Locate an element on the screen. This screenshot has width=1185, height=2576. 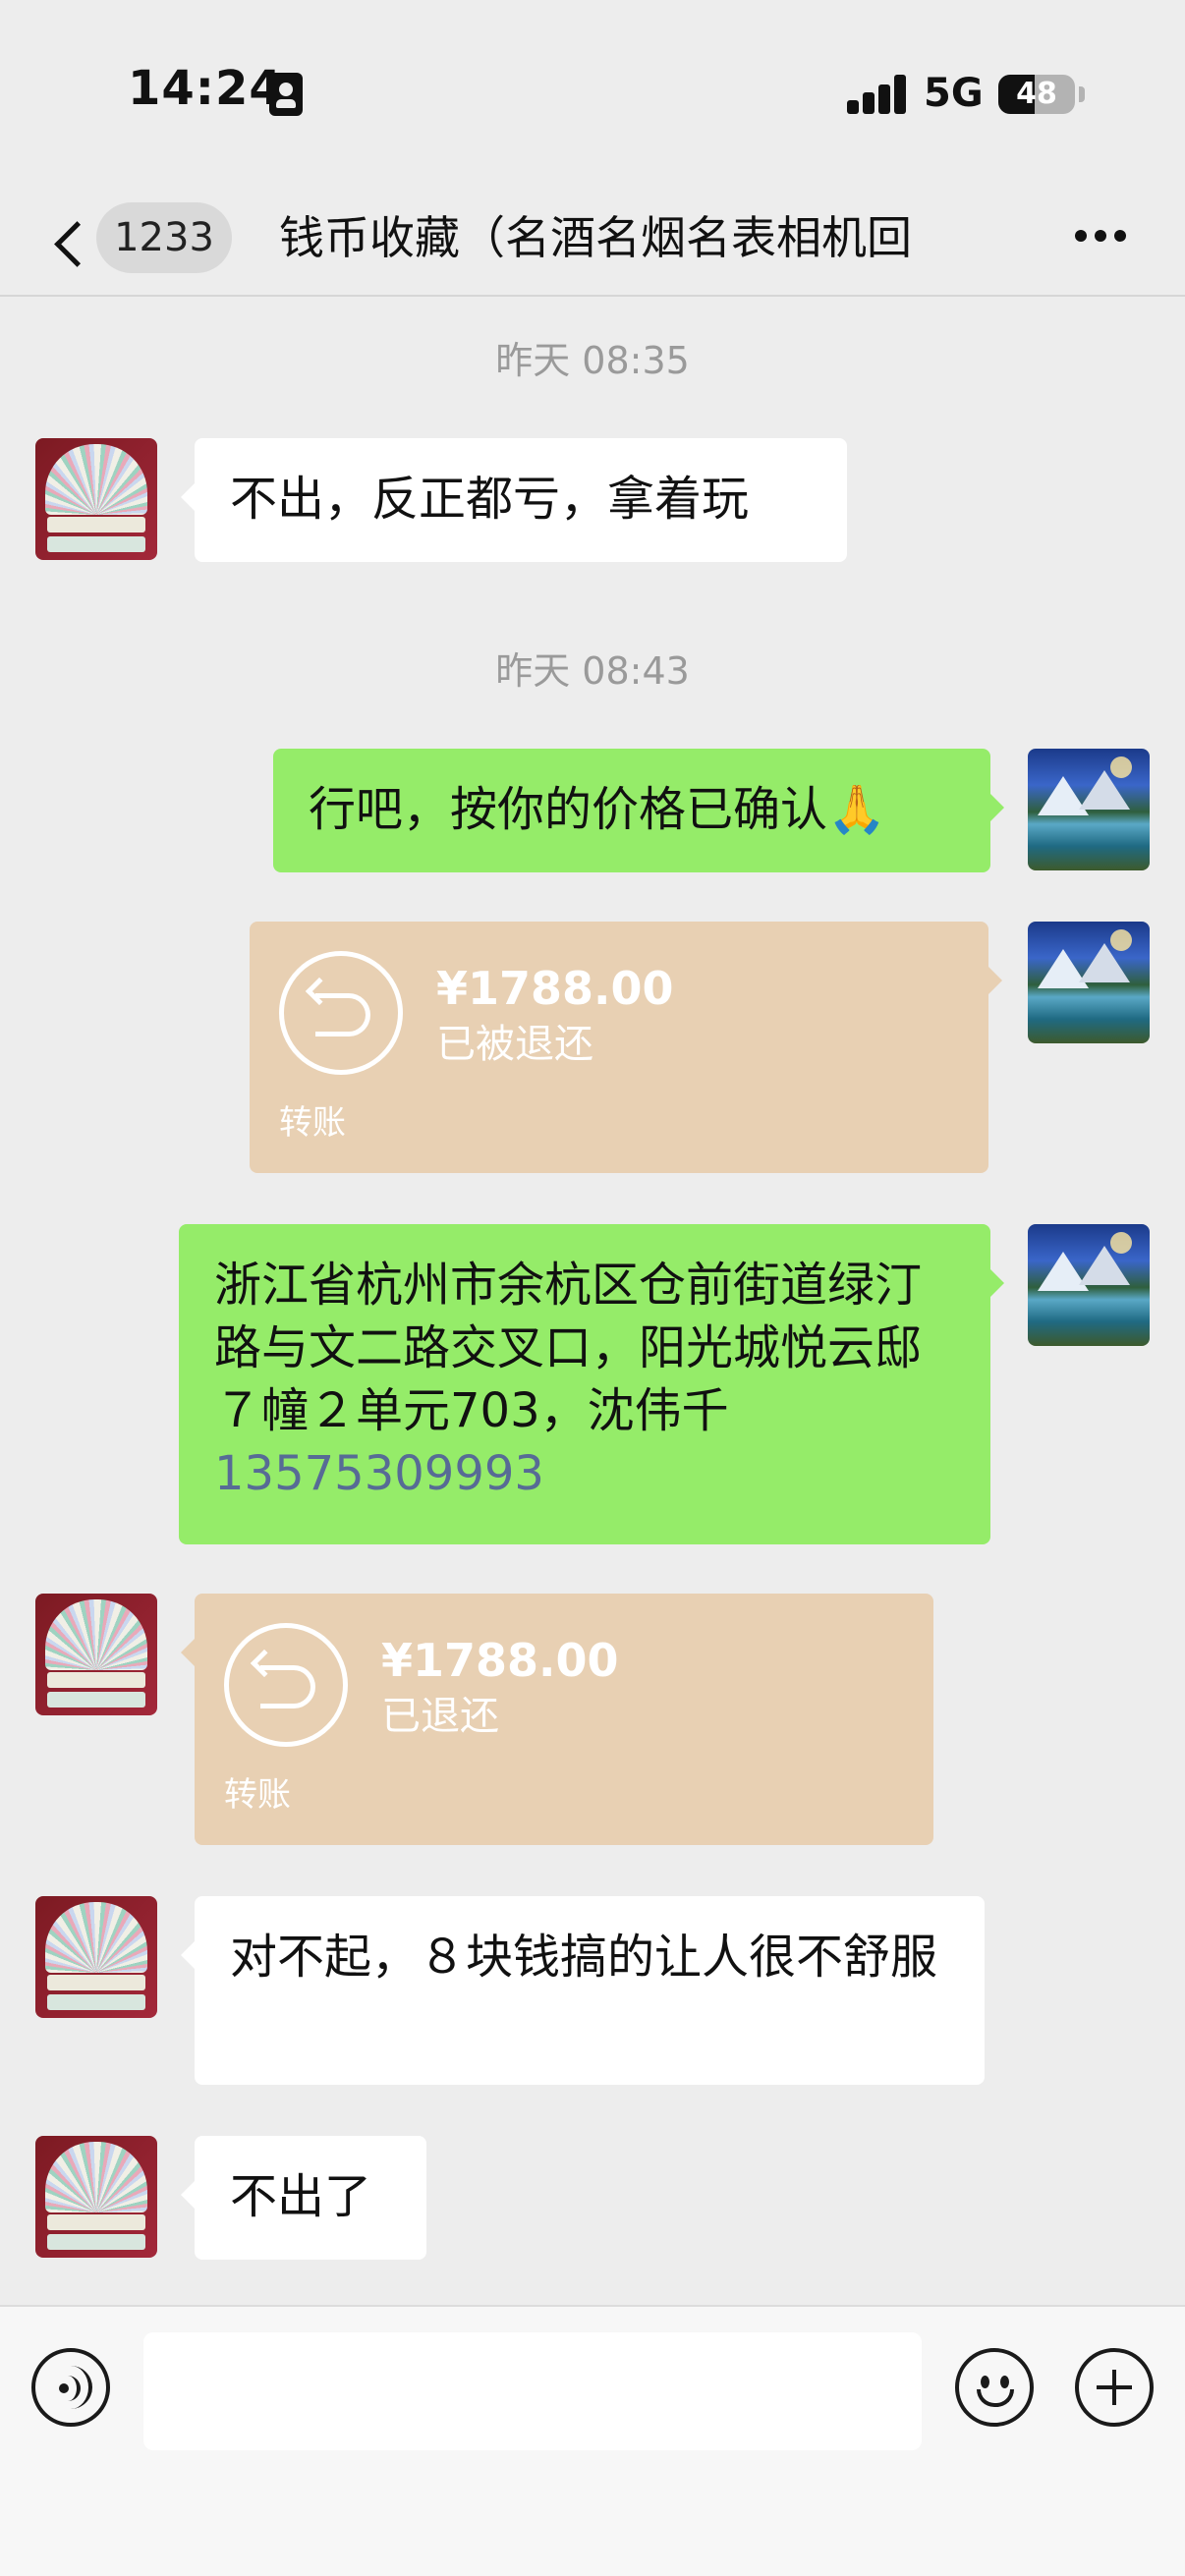
received-message-bubble: 不出，反正都亏，拿着玩 is located at coordinates (514, 500).